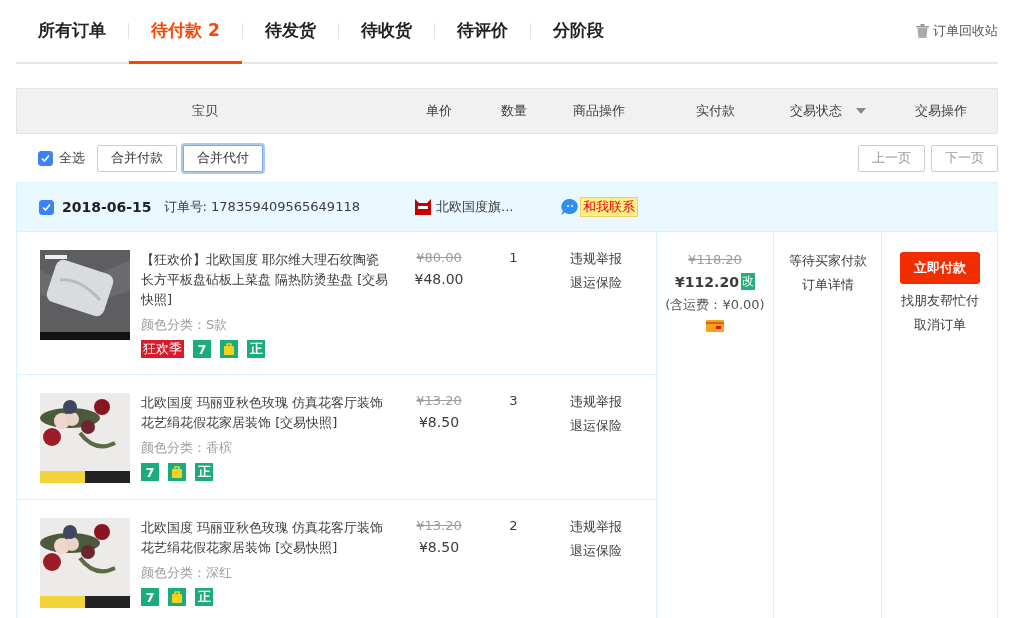 The width and height of the screenshot is (1024, 618). Describe the element at coordinates (940, 268) in the screenshot. I see `pay-now-button: 立即付款` at that location.